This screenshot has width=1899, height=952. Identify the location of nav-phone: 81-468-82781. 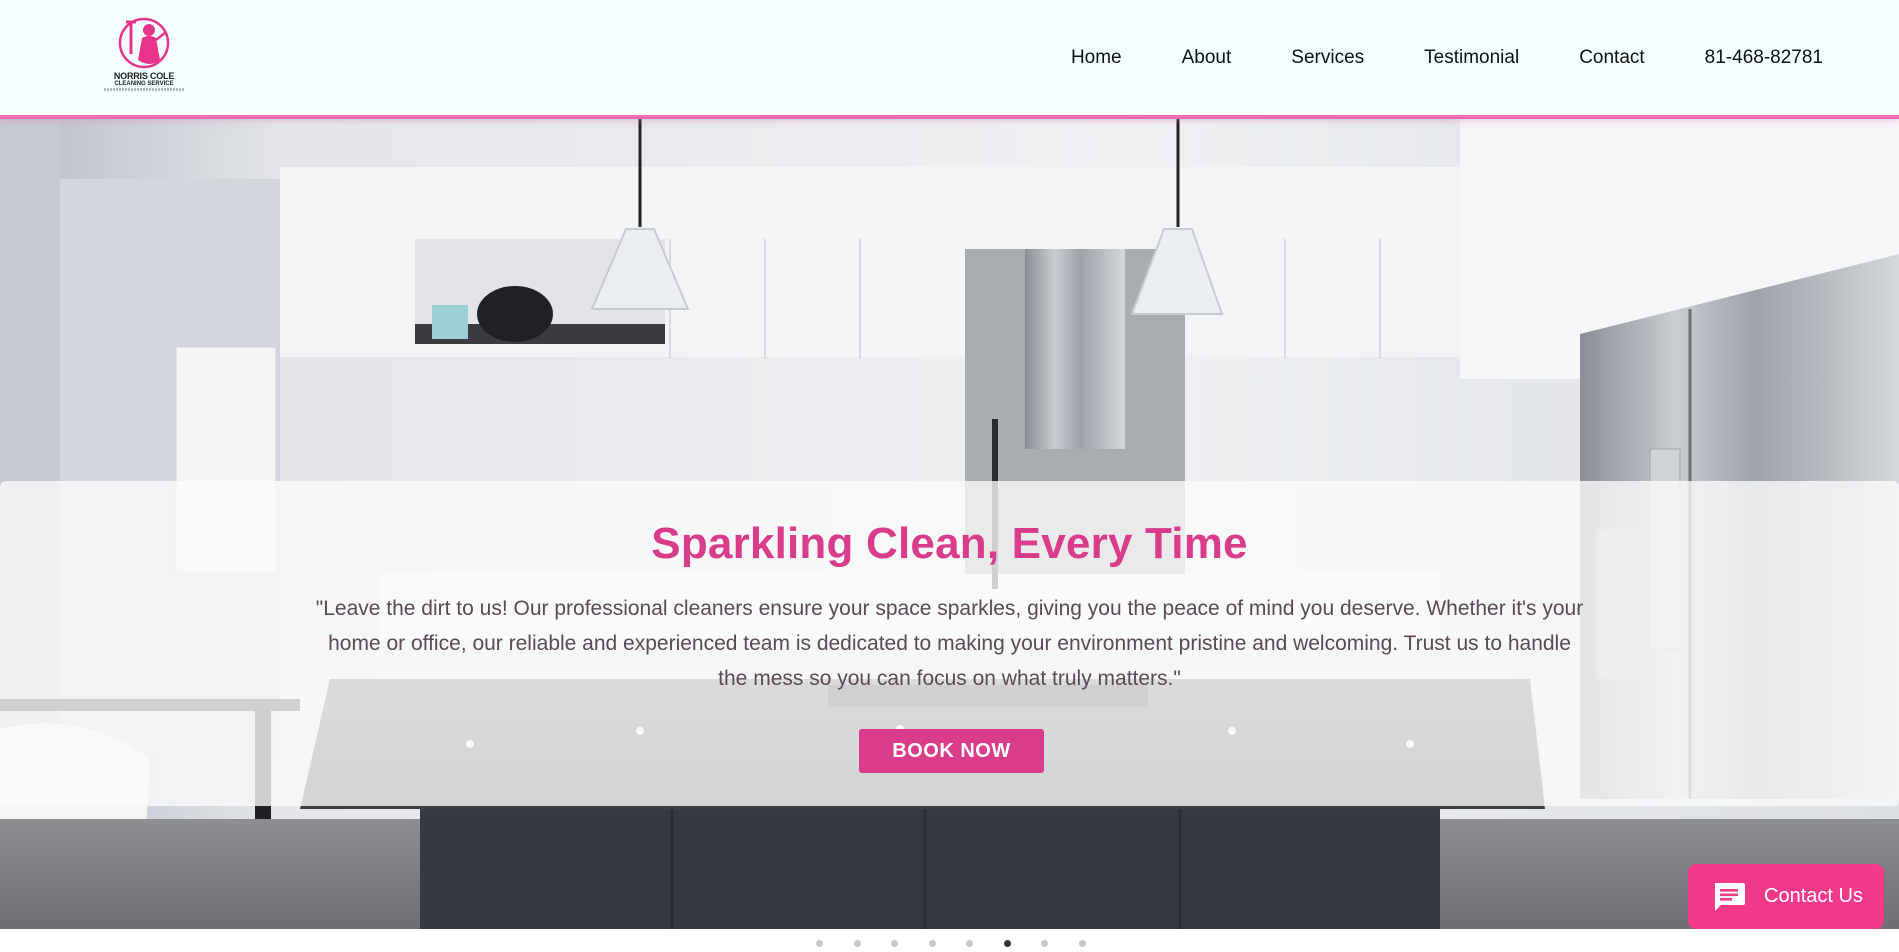
(1764, 58).